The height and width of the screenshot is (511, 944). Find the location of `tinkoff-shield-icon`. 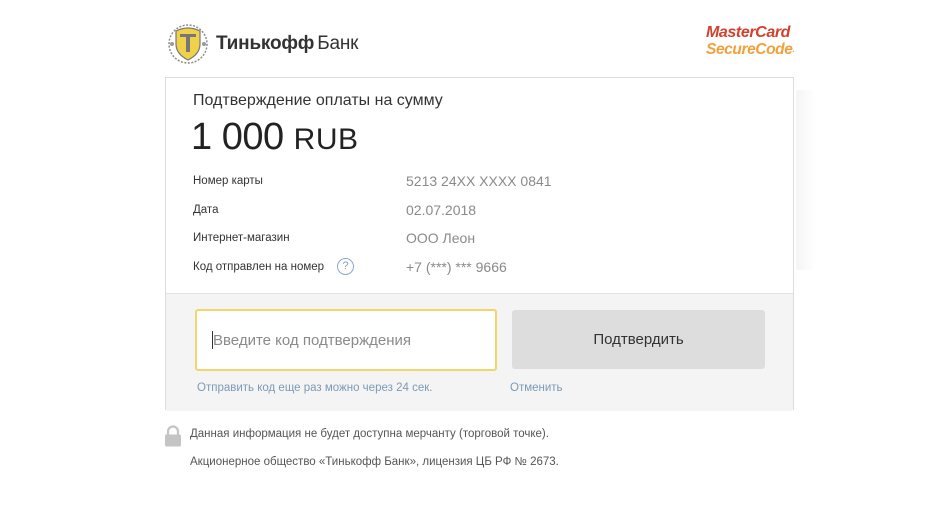

tinkoff-shield-icon is located at coordinates (188, 44).